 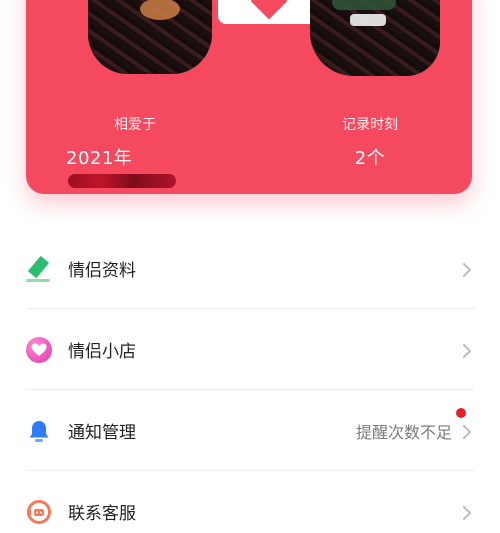 What do you see at coordinates (461, 412) in the screenshot?
I see `notification-dot` at bounding box center [461, 412].